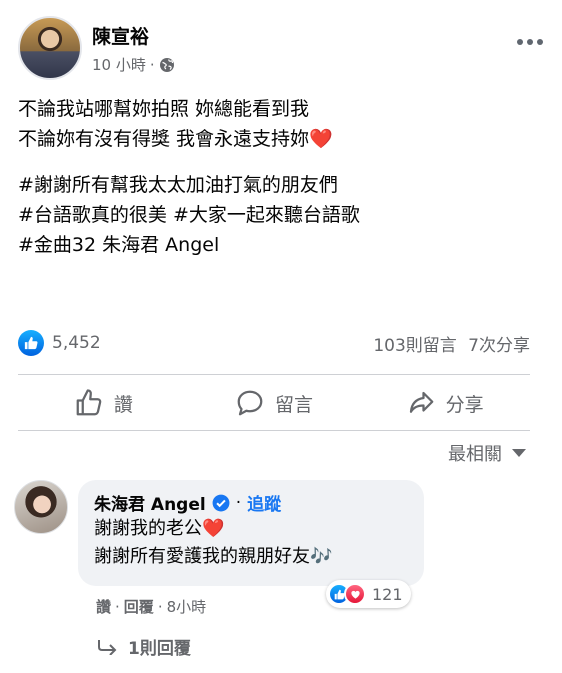 The height and width of the screenshot is (673, 562). What do you see at coordinates (41, 507) in the screenshot?
I see `commenter-avatar` at bounding box center [41, 507].